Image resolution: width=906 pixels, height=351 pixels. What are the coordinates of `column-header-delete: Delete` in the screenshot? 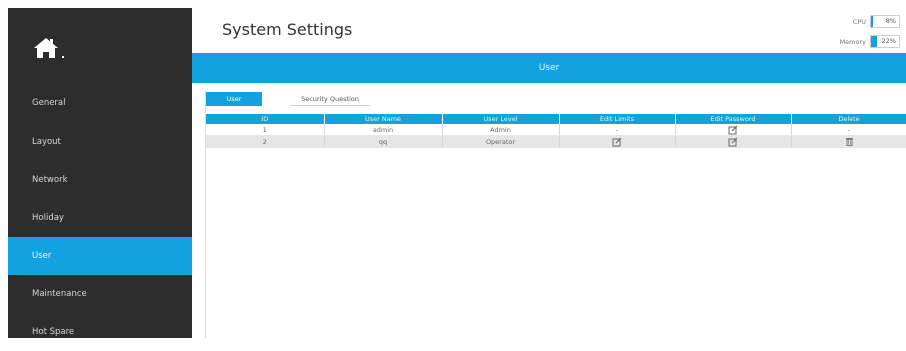 It's located at (848, 119).